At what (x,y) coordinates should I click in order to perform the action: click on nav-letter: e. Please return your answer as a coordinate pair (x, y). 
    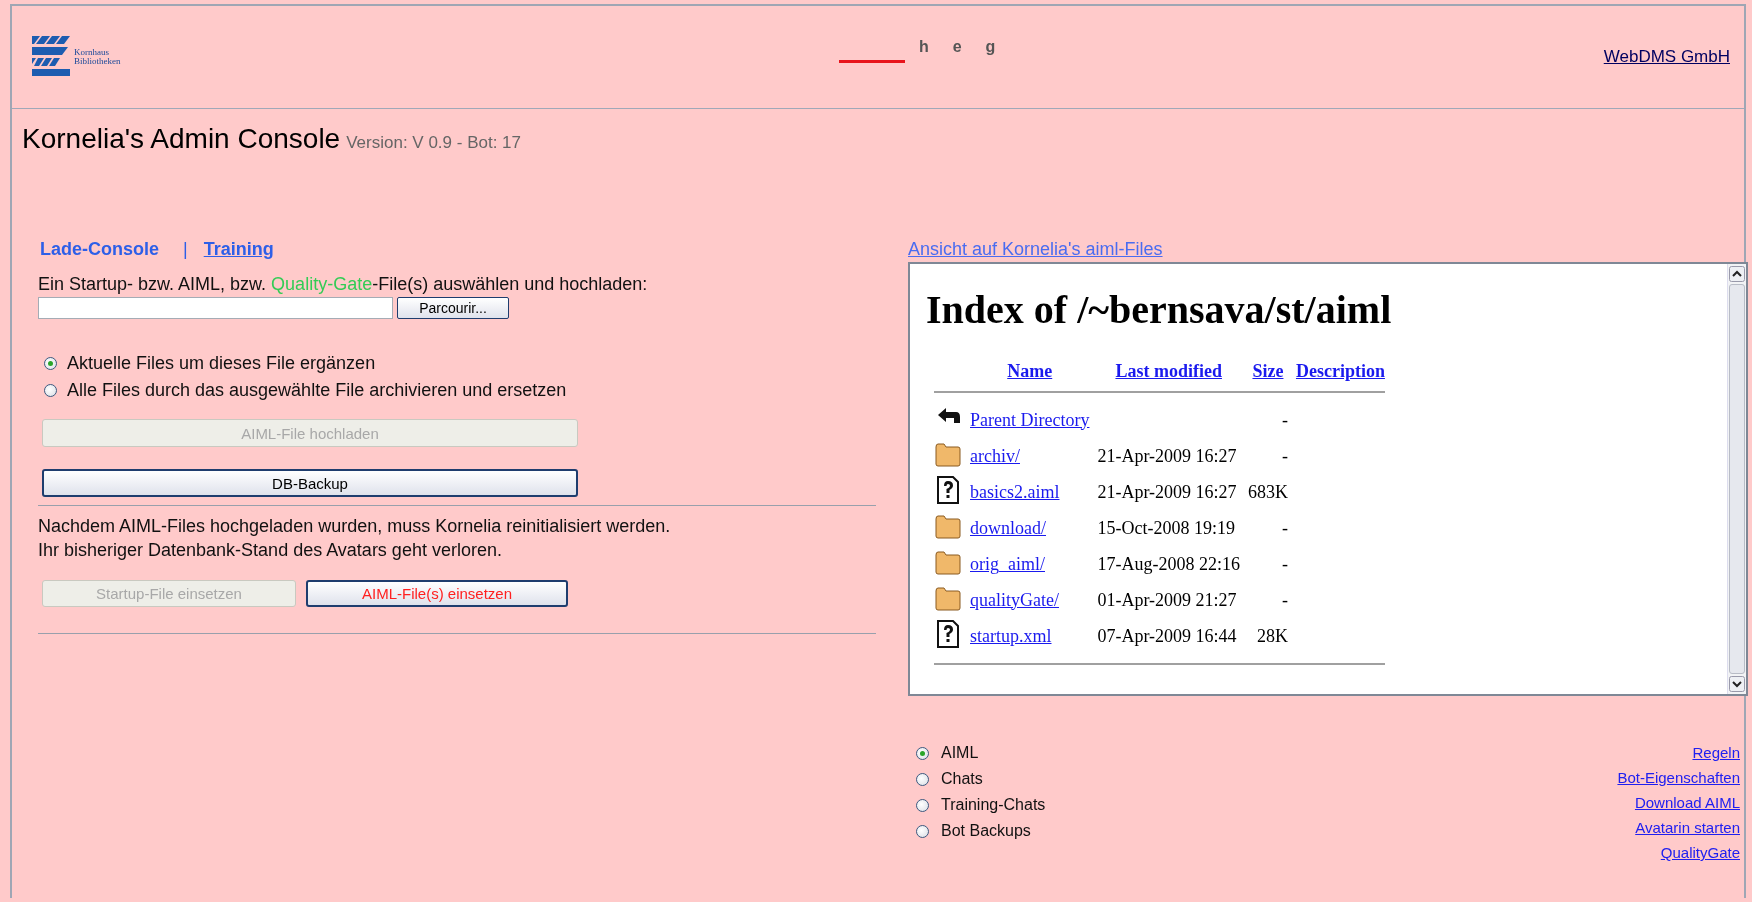
    Looking at the image, I should click on (957, 46).